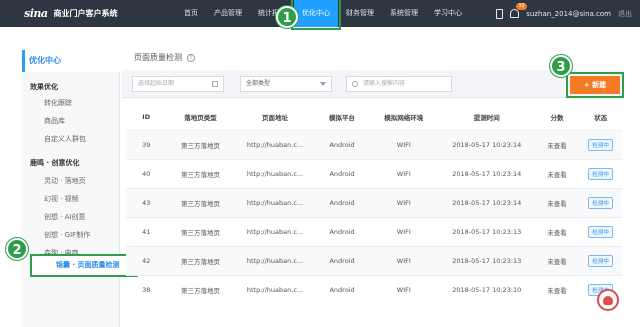 The width and height of the screenshot is (640, 327). Describe the element at coordinates (258, 83) in the screenshot. I see `type-select-value: 全部类型` at that location.